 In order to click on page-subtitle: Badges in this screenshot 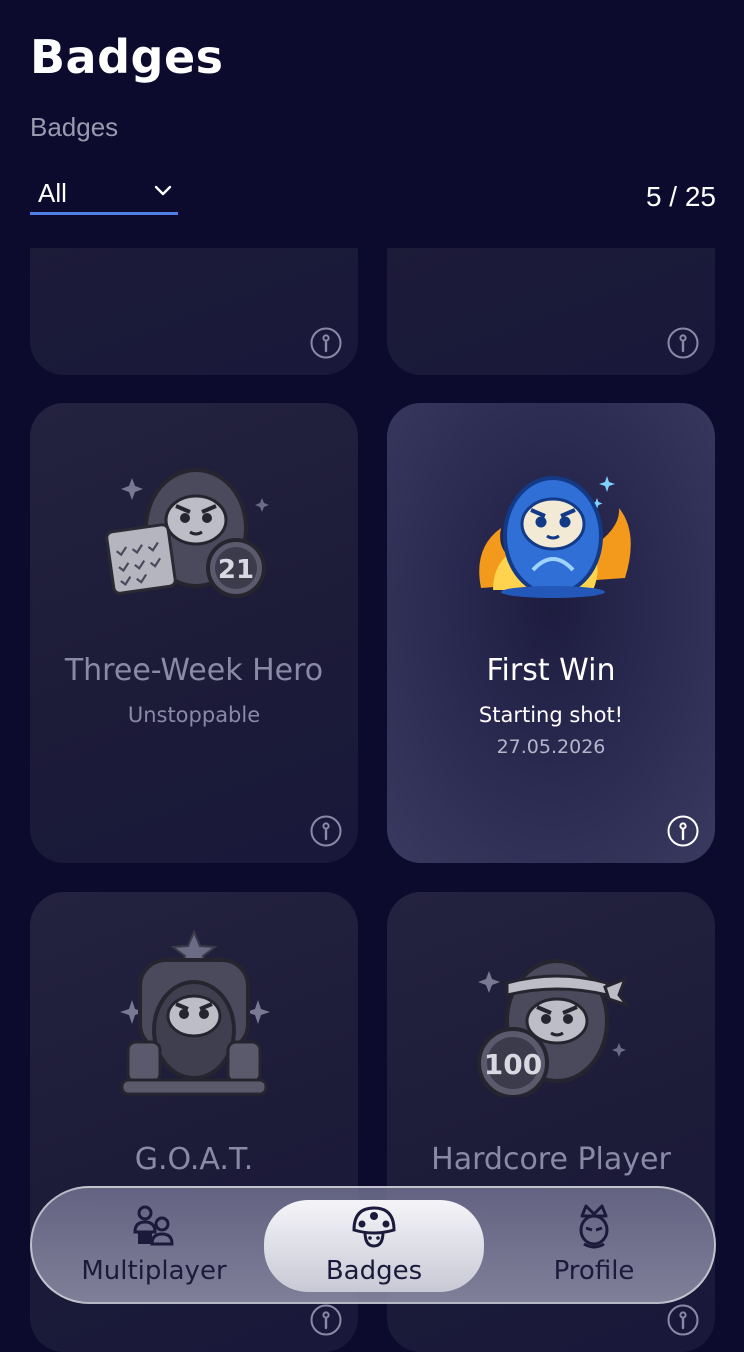, I will do `click(74, 127)`.